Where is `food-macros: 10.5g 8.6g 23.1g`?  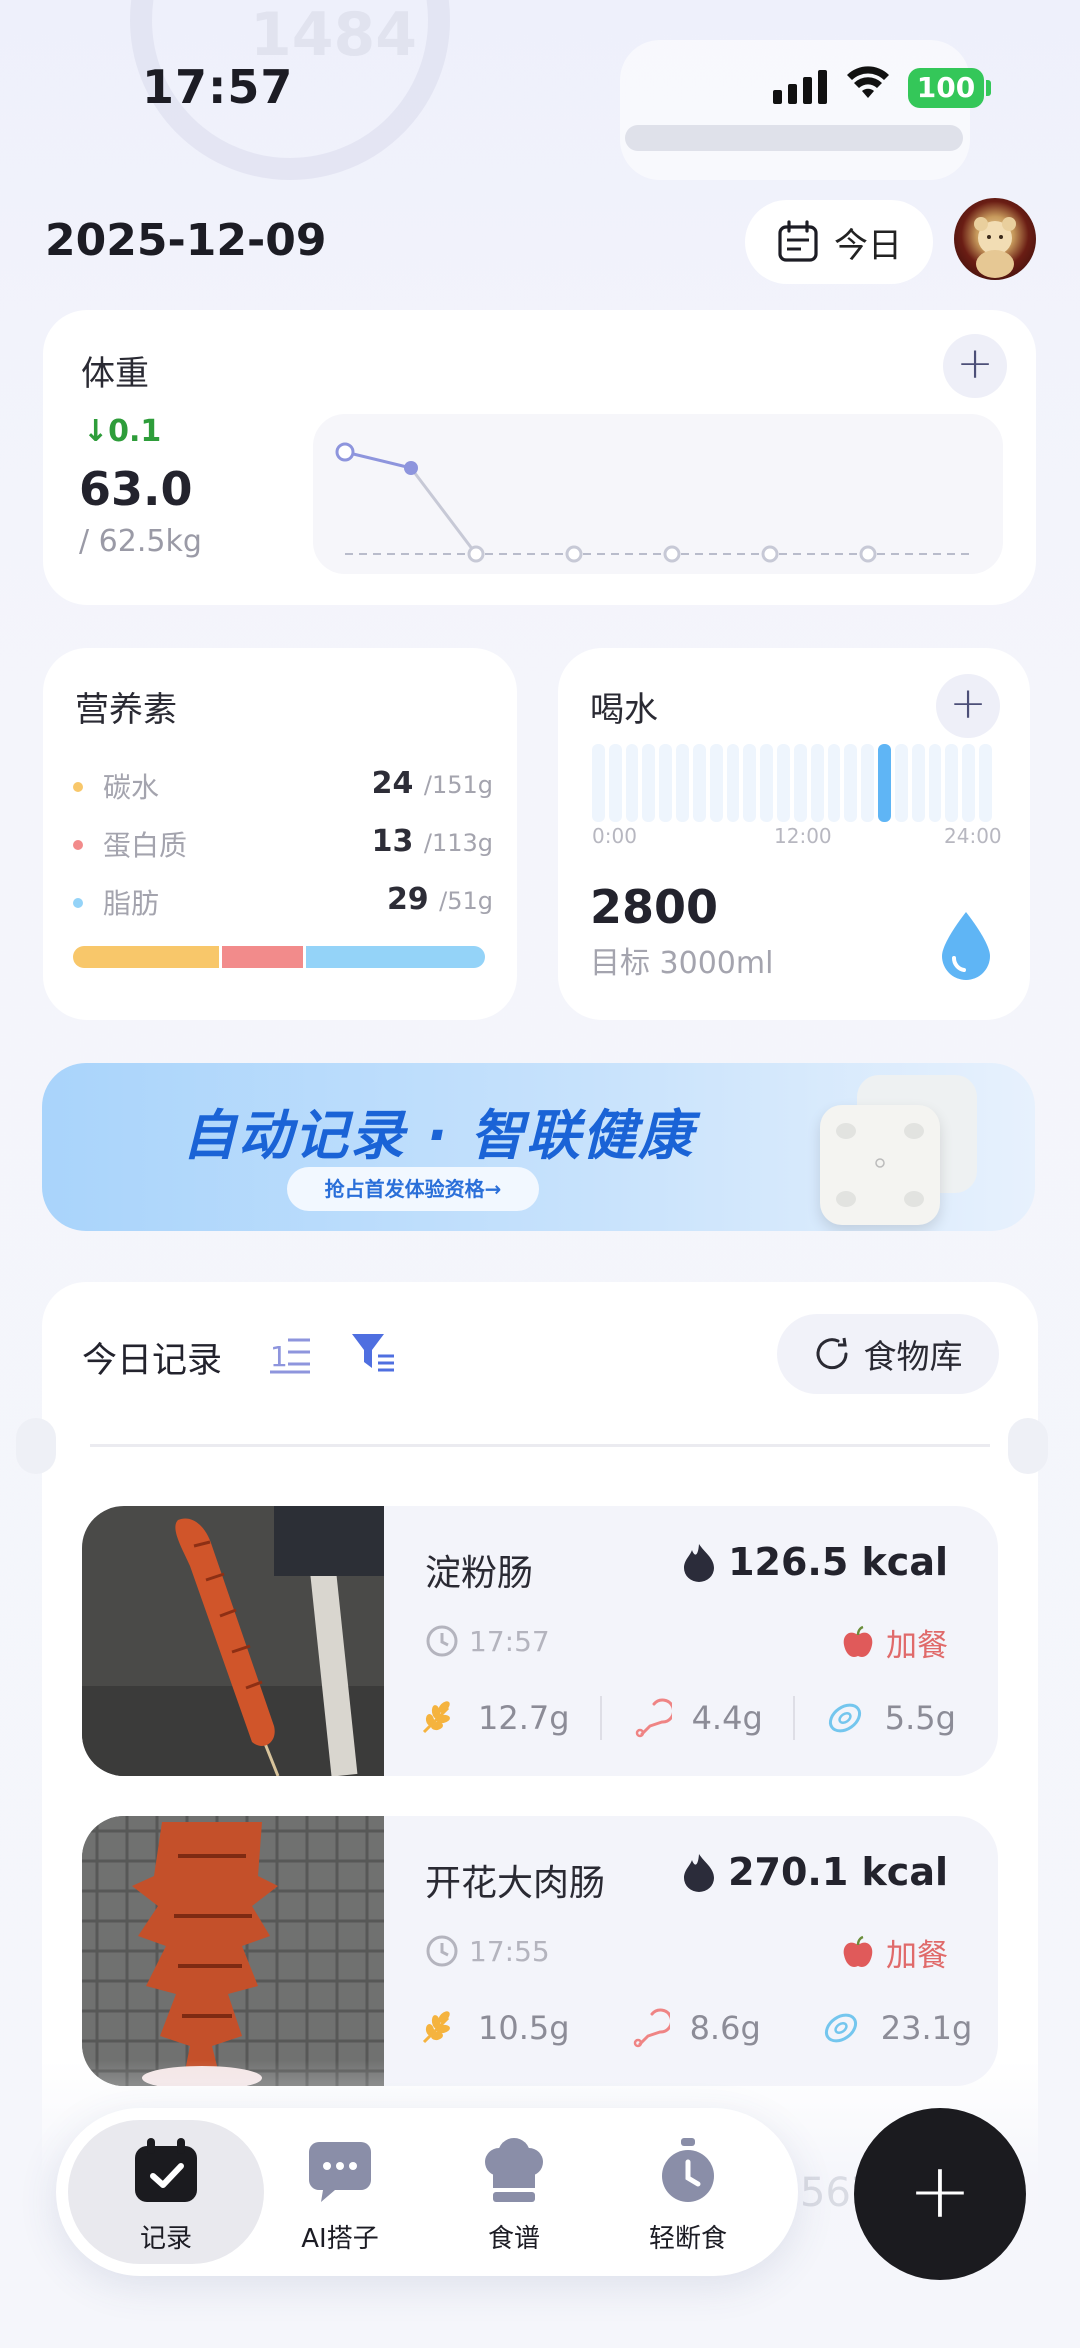
food-macros: 10.5g 8.6g 23.1g is located at coordinates (695, 2028).